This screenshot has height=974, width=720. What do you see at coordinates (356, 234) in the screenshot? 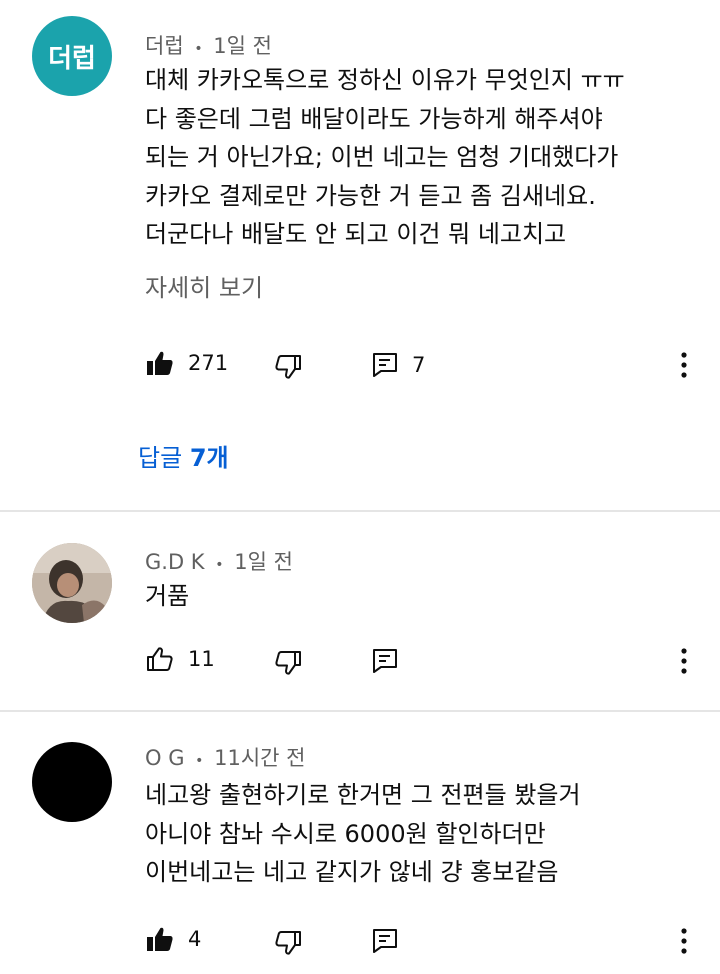
I see `comment-line: 더군다나 배달도 안 되고 이건 뭐 네고치고` at bounding box center [356, 234].